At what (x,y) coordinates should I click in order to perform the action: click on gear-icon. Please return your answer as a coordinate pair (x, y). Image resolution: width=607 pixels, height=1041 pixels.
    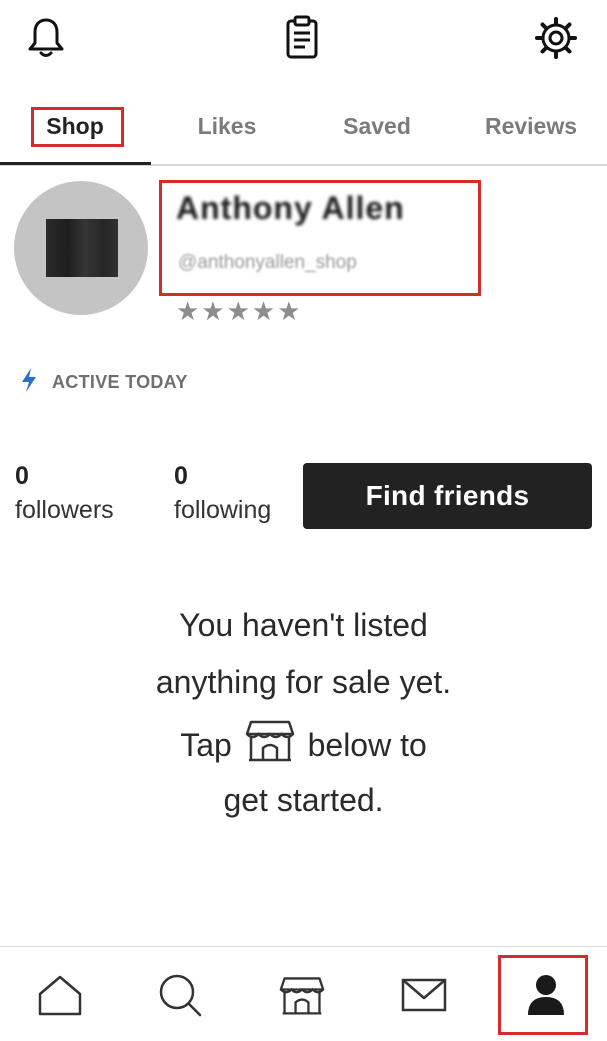
    Looking at the image, I should click on (556, 40).